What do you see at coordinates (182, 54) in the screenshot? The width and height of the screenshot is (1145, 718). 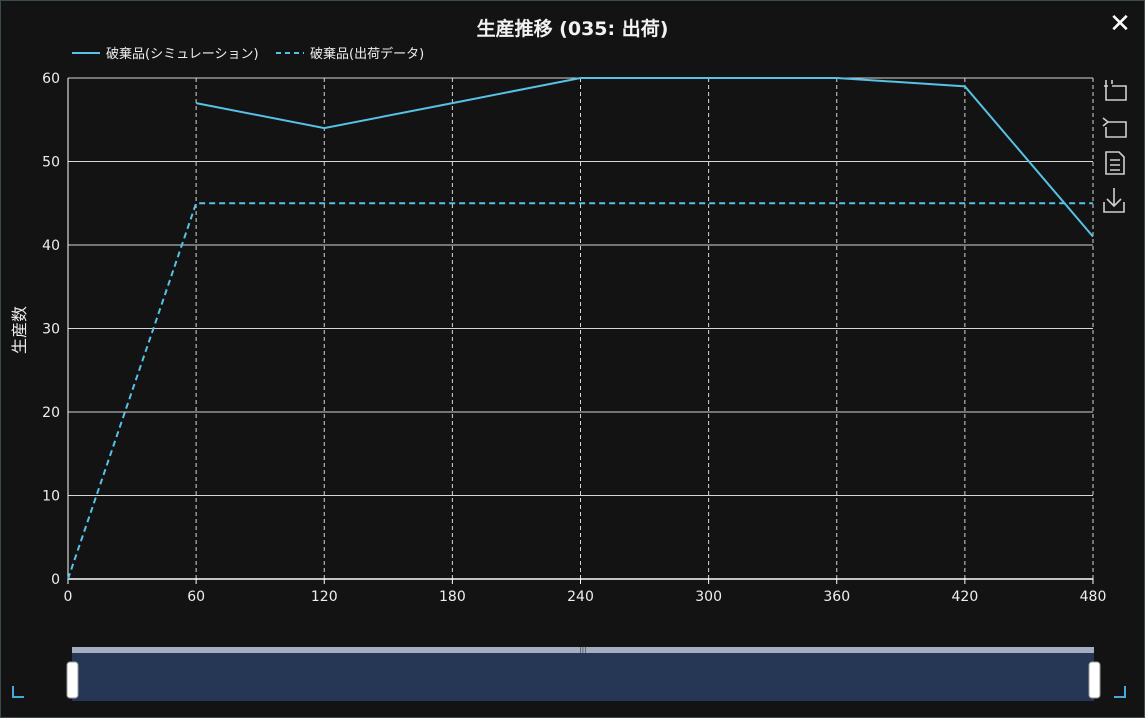 I see `legend-sim-label: 破棄品(シミュレーション)` at bounding box center [182, 54].